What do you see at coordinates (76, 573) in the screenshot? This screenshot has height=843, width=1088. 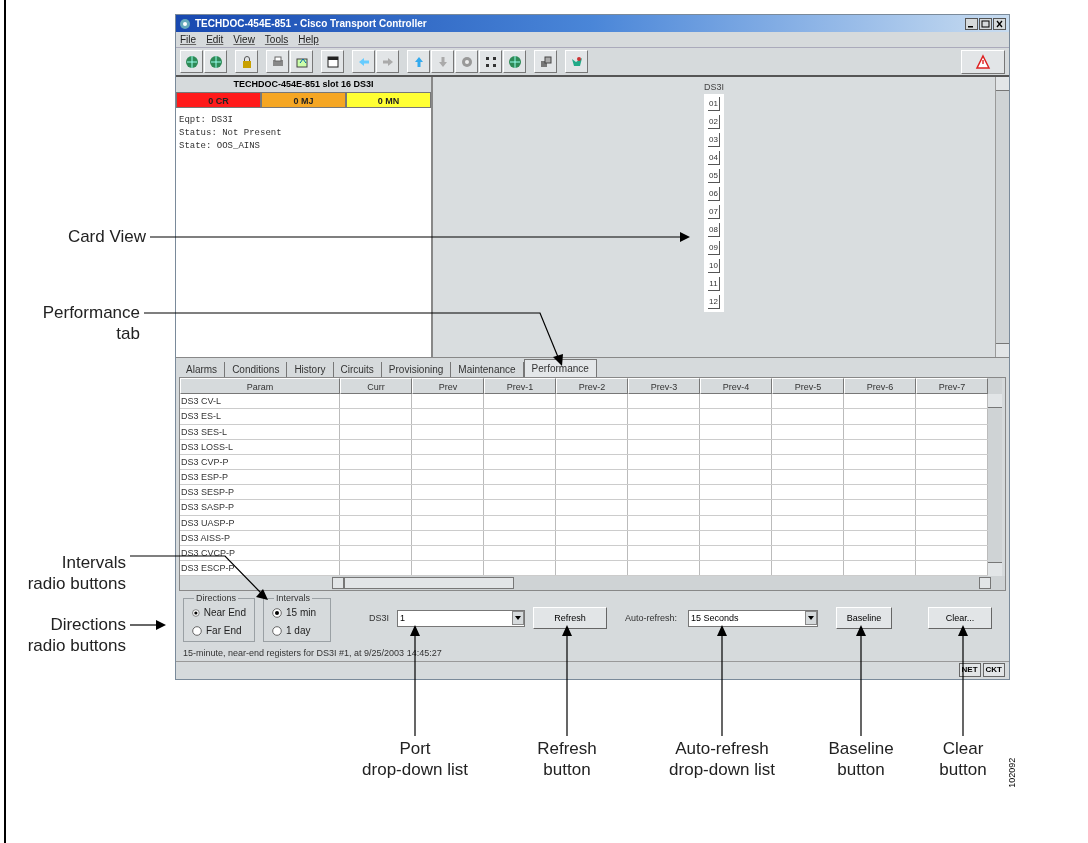 I see `callout-label: Intervals radio buttons` at bounding box center [76, 573].